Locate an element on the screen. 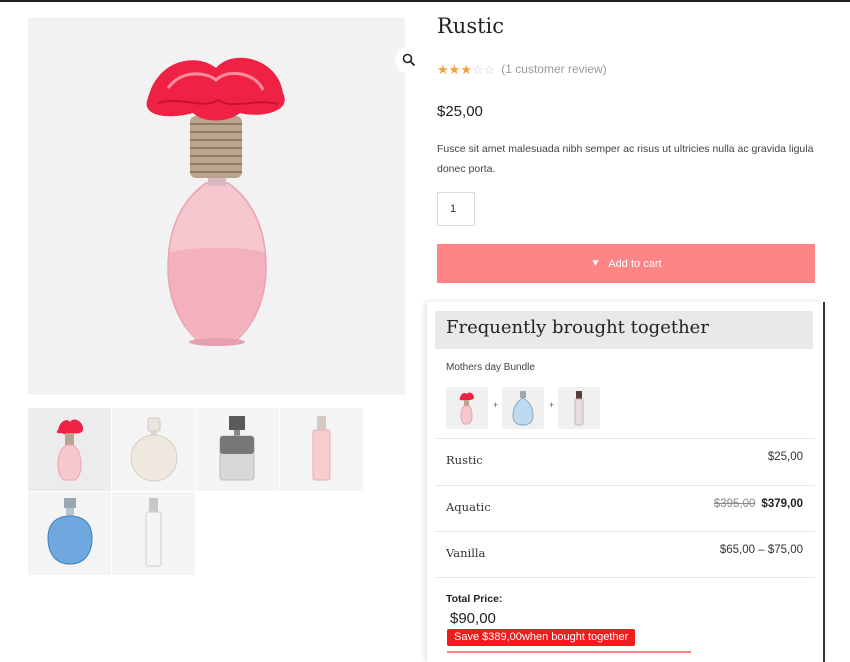  thumbnail-blue-round-bottle is located at coordinates (69, 533).